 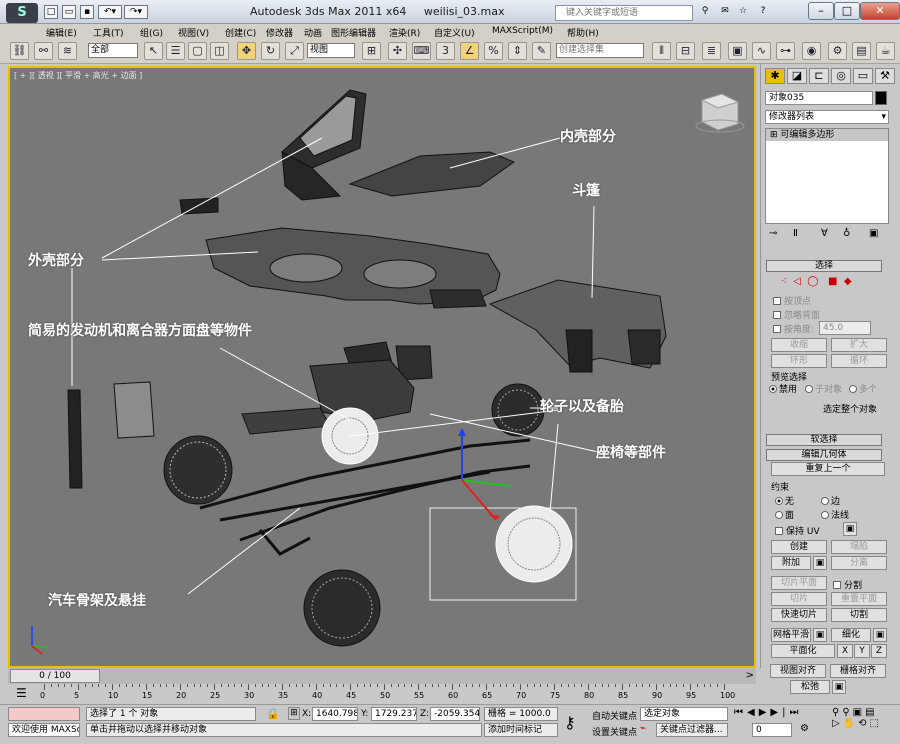 What do you see at coordinates (850, 529) in the screenshot?
I see `keep-uv-settings-button: ▣` at bounding box center [850, 529].